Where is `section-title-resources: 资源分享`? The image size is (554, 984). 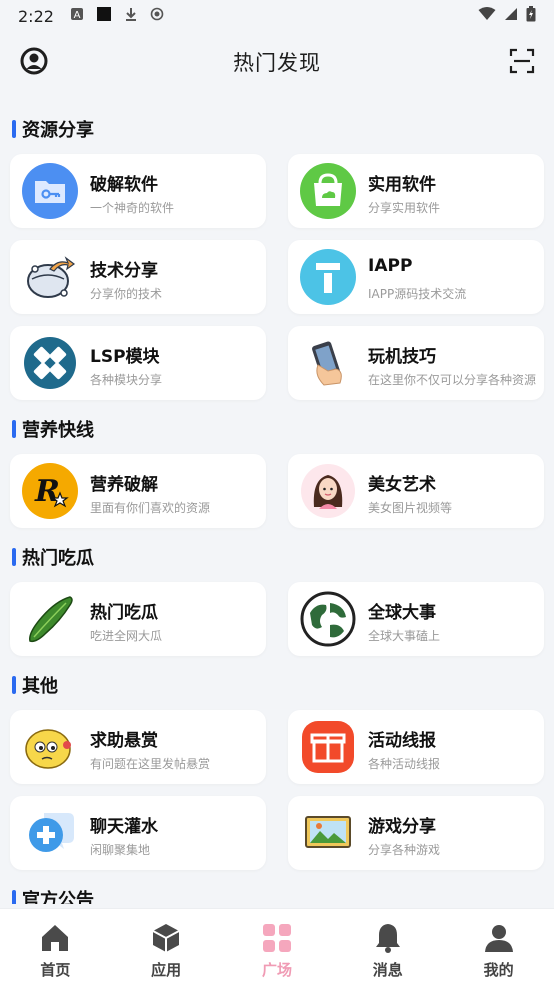 section-title-resources: 资源分享 is located at coordinates (53, 129).